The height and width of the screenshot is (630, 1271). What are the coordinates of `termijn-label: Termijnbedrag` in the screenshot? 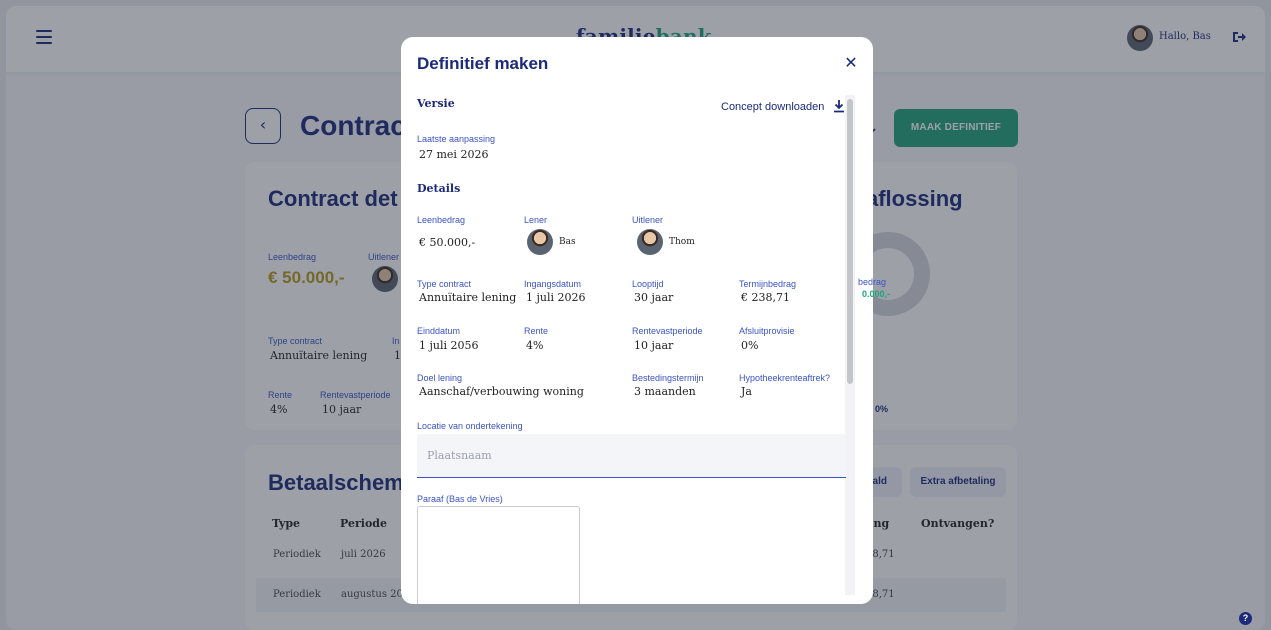 It's located at (768, 284).